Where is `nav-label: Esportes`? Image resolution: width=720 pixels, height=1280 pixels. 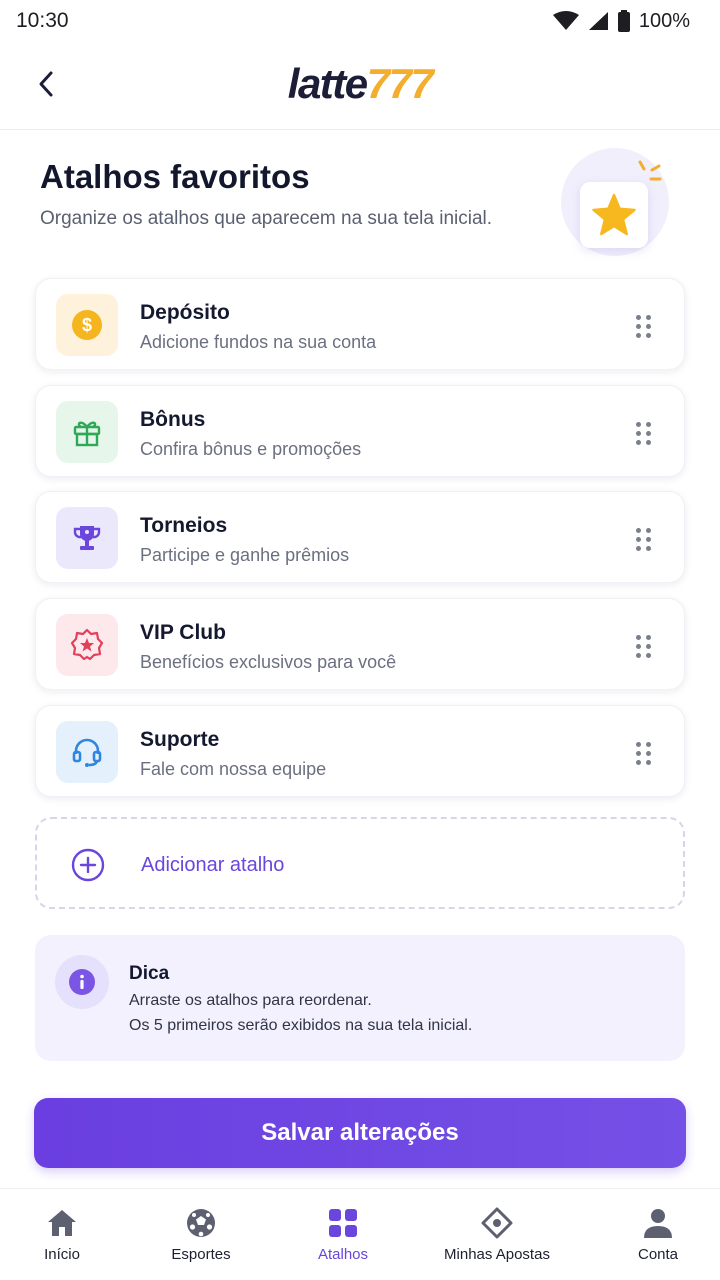
nav-label: Esportes is located at coordinates (201, 1254).